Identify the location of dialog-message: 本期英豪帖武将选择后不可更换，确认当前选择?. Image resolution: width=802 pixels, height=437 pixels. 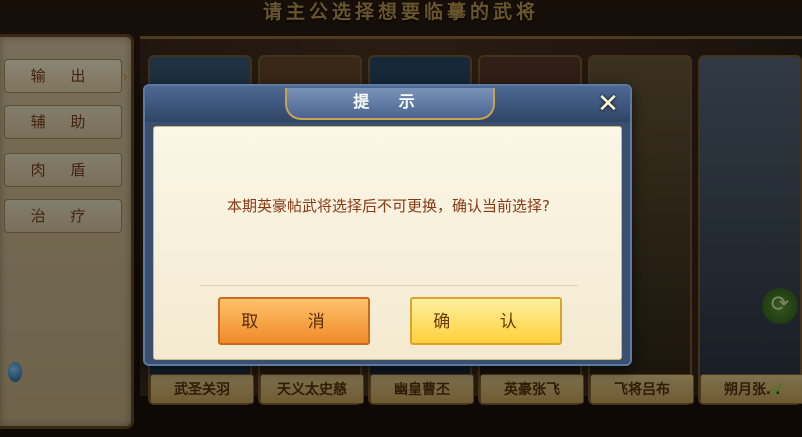
(388, 206).